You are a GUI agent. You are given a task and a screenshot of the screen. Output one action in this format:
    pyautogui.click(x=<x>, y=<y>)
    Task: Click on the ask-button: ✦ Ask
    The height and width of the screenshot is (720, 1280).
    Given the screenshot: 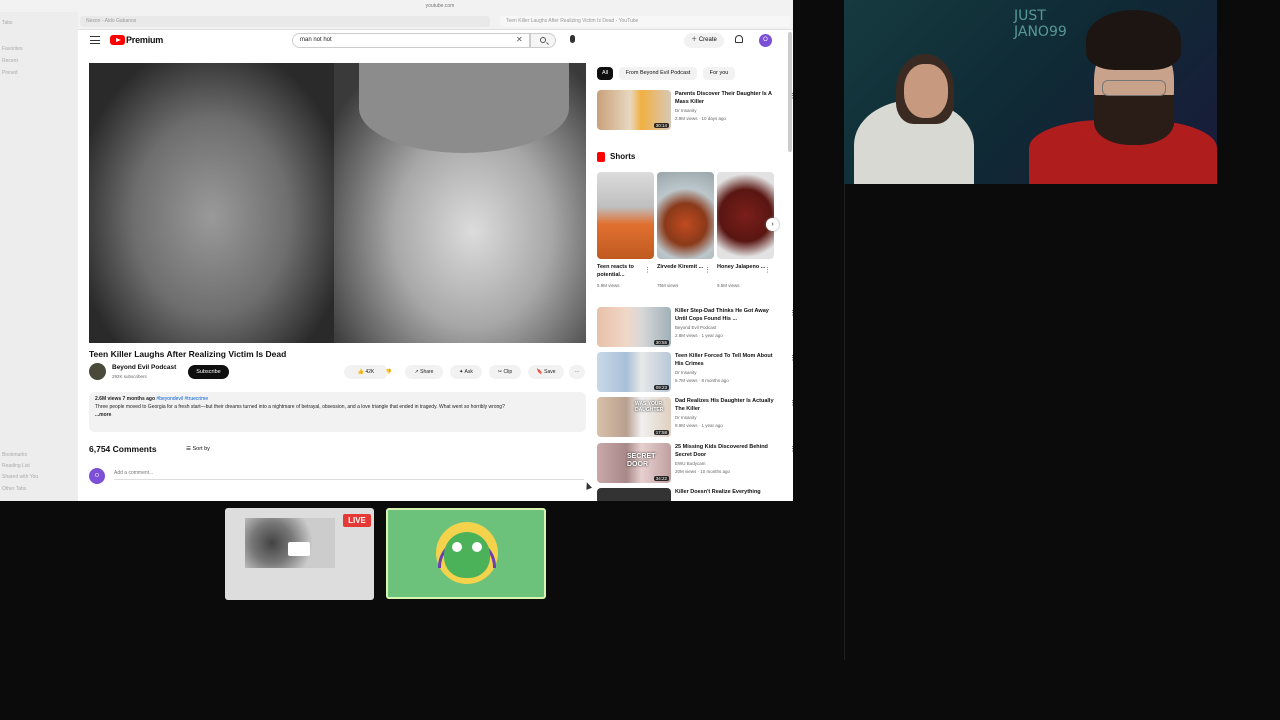 What is the action you would take?
    pyautogui.click(x=466, y=372)
    